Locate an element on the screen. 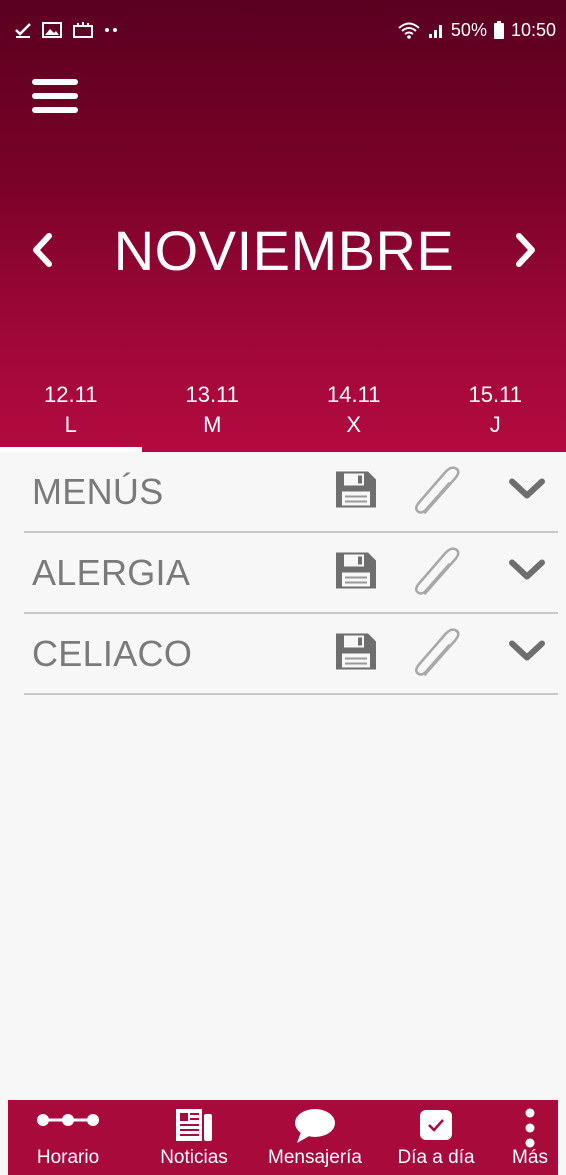 Image resolution: width=566 pixels, height=1175 pixels. day-date: 15.11 is located at coordinates (495, 394).